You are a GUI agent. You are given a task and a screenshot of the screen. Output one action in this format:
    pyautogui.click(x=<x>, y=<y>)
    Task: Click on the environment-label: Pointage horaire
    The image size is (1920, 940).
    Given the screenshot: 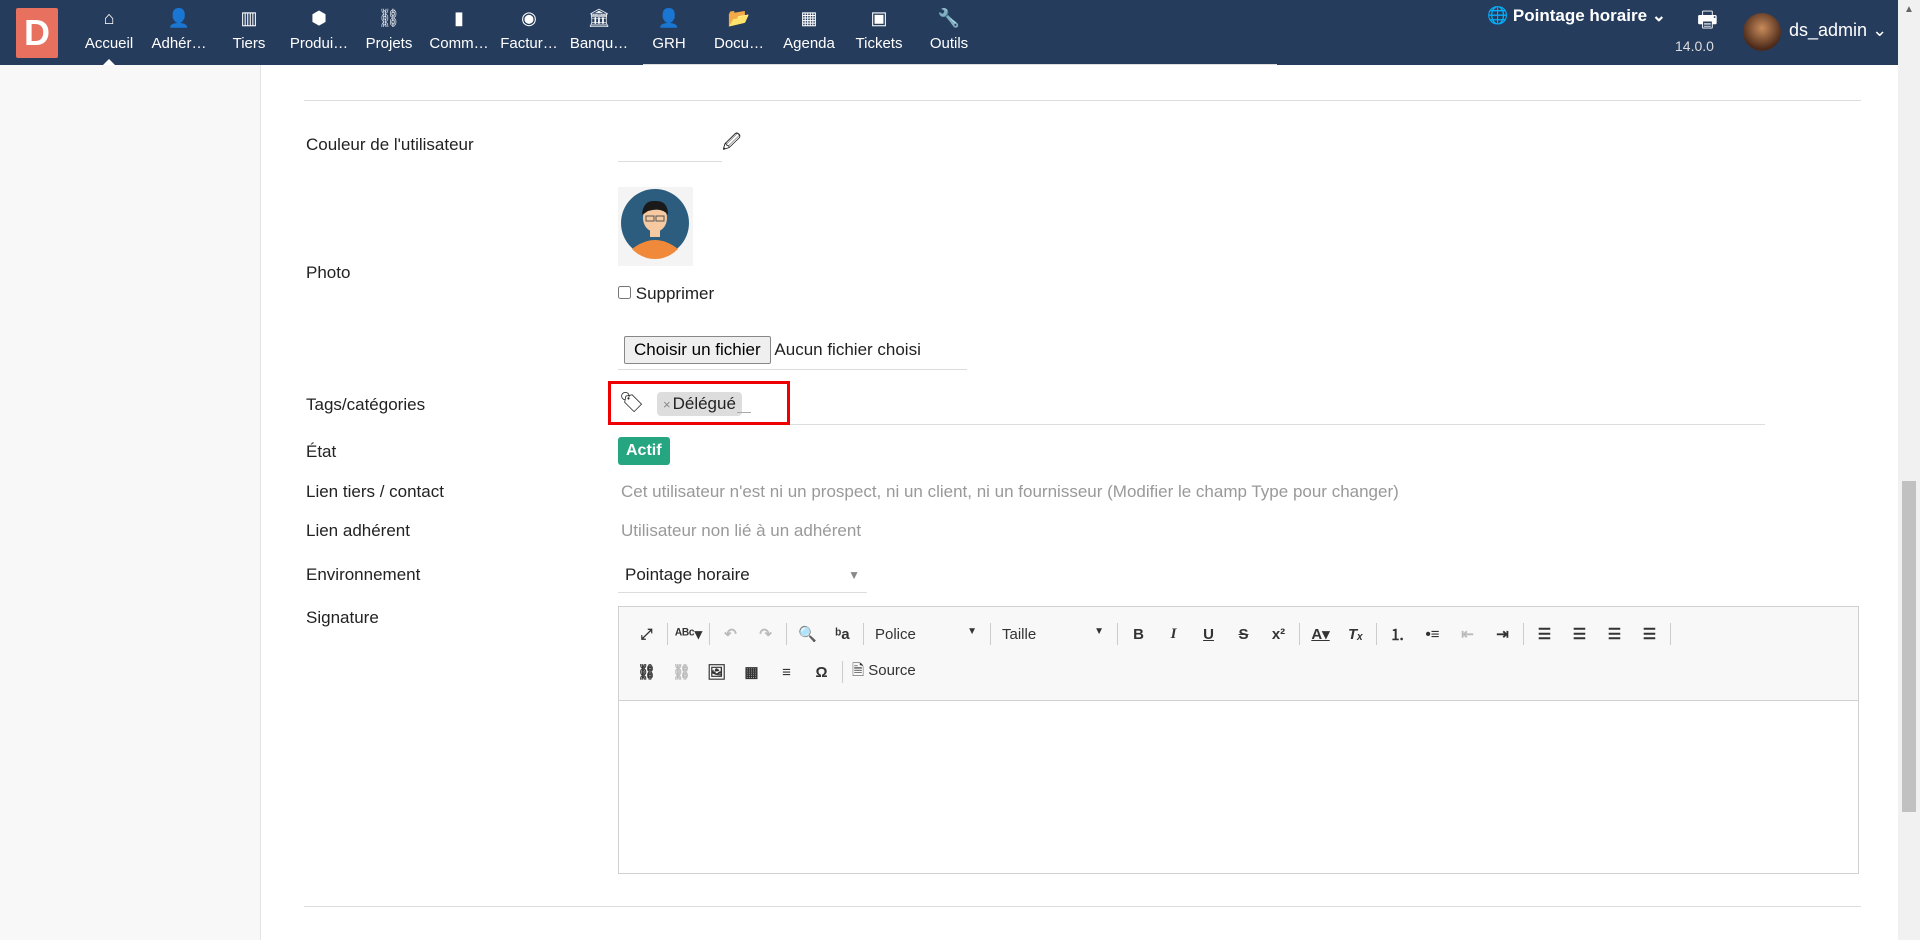 What is the action you would take?
    pyautogui.click(x=1580, y=15)
    